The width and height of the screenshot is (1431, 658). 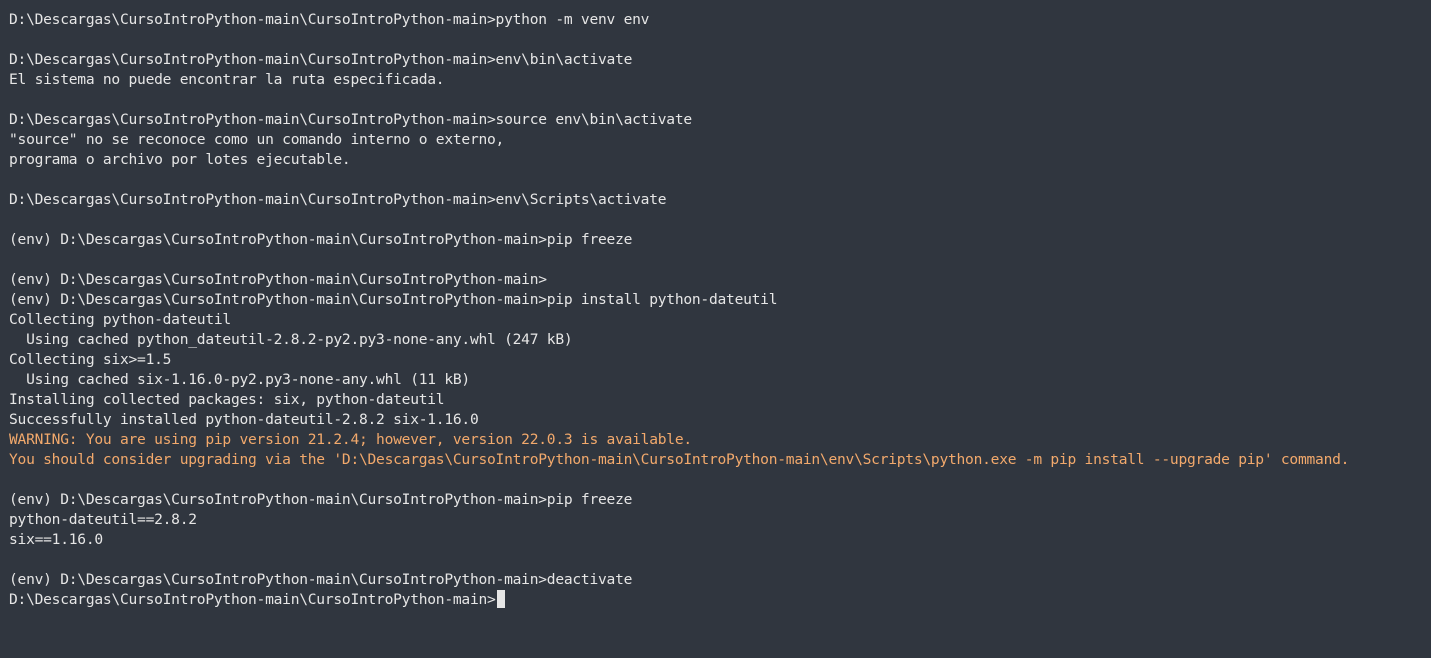 I want to click on terminal-line: python-dateutil==2.8.2, so click(x=103, y=519).